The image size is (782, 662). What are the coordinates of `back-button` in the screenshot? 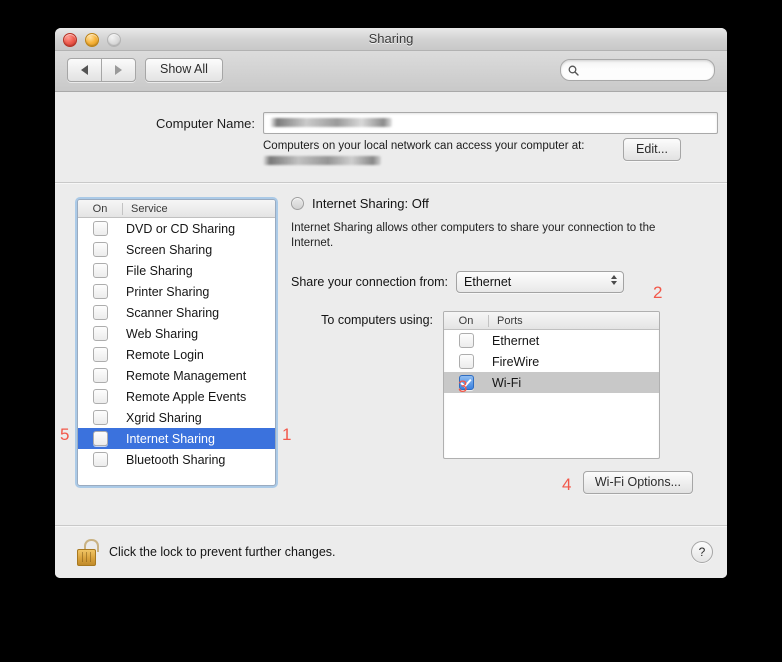 It's located at (84, 70).